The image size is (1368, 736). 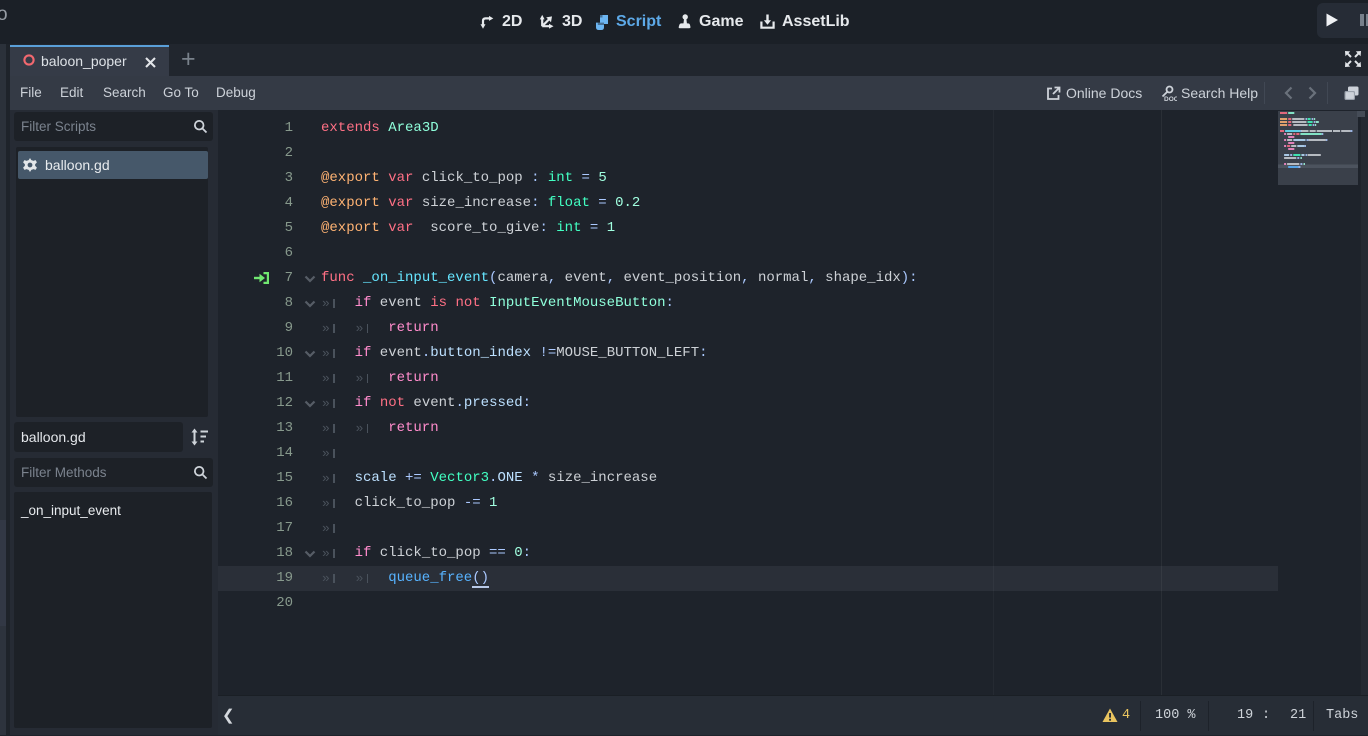 I want to click on svg-text: DOC, so click(x=1170, y=99).